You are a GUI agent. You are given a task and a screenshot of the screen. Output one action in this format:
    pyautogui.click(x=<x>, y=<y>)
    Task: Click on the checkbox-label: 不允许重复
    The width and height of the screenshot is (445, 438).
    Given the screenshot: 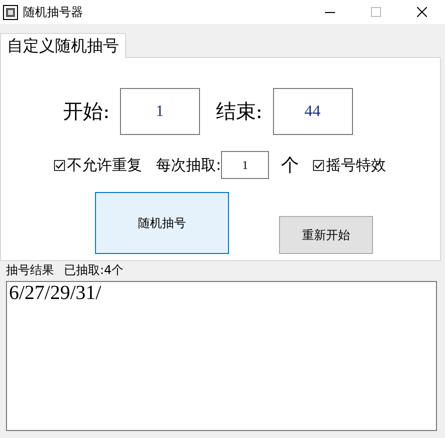 What is the action you would take?
    pyautogui.click(x=104, y=165)
    